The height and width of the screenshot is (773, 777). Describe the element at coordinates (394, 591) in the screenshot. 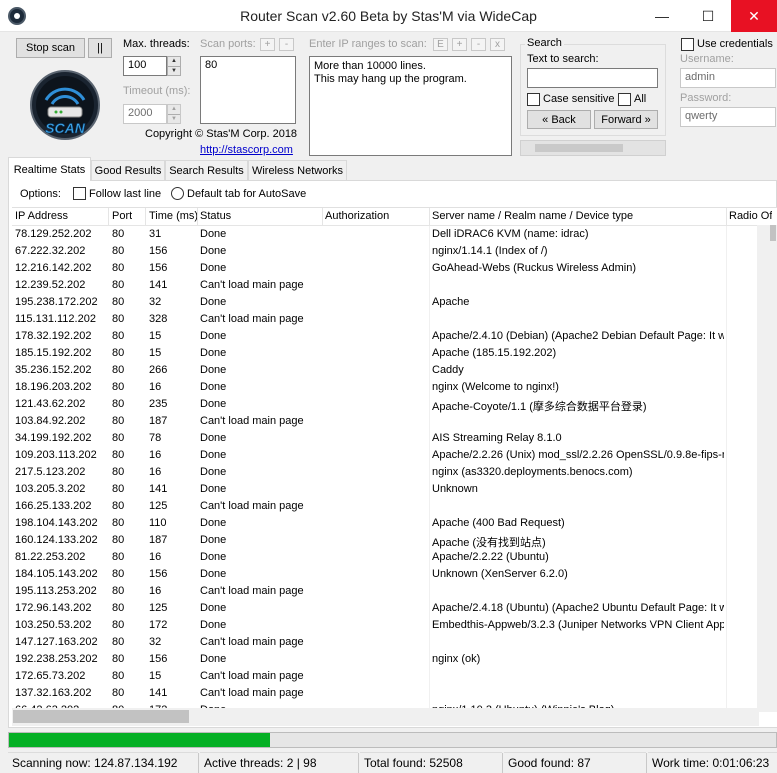

I see `table-row: 195.113.253.202 80 16 Can't load main page` at that location.